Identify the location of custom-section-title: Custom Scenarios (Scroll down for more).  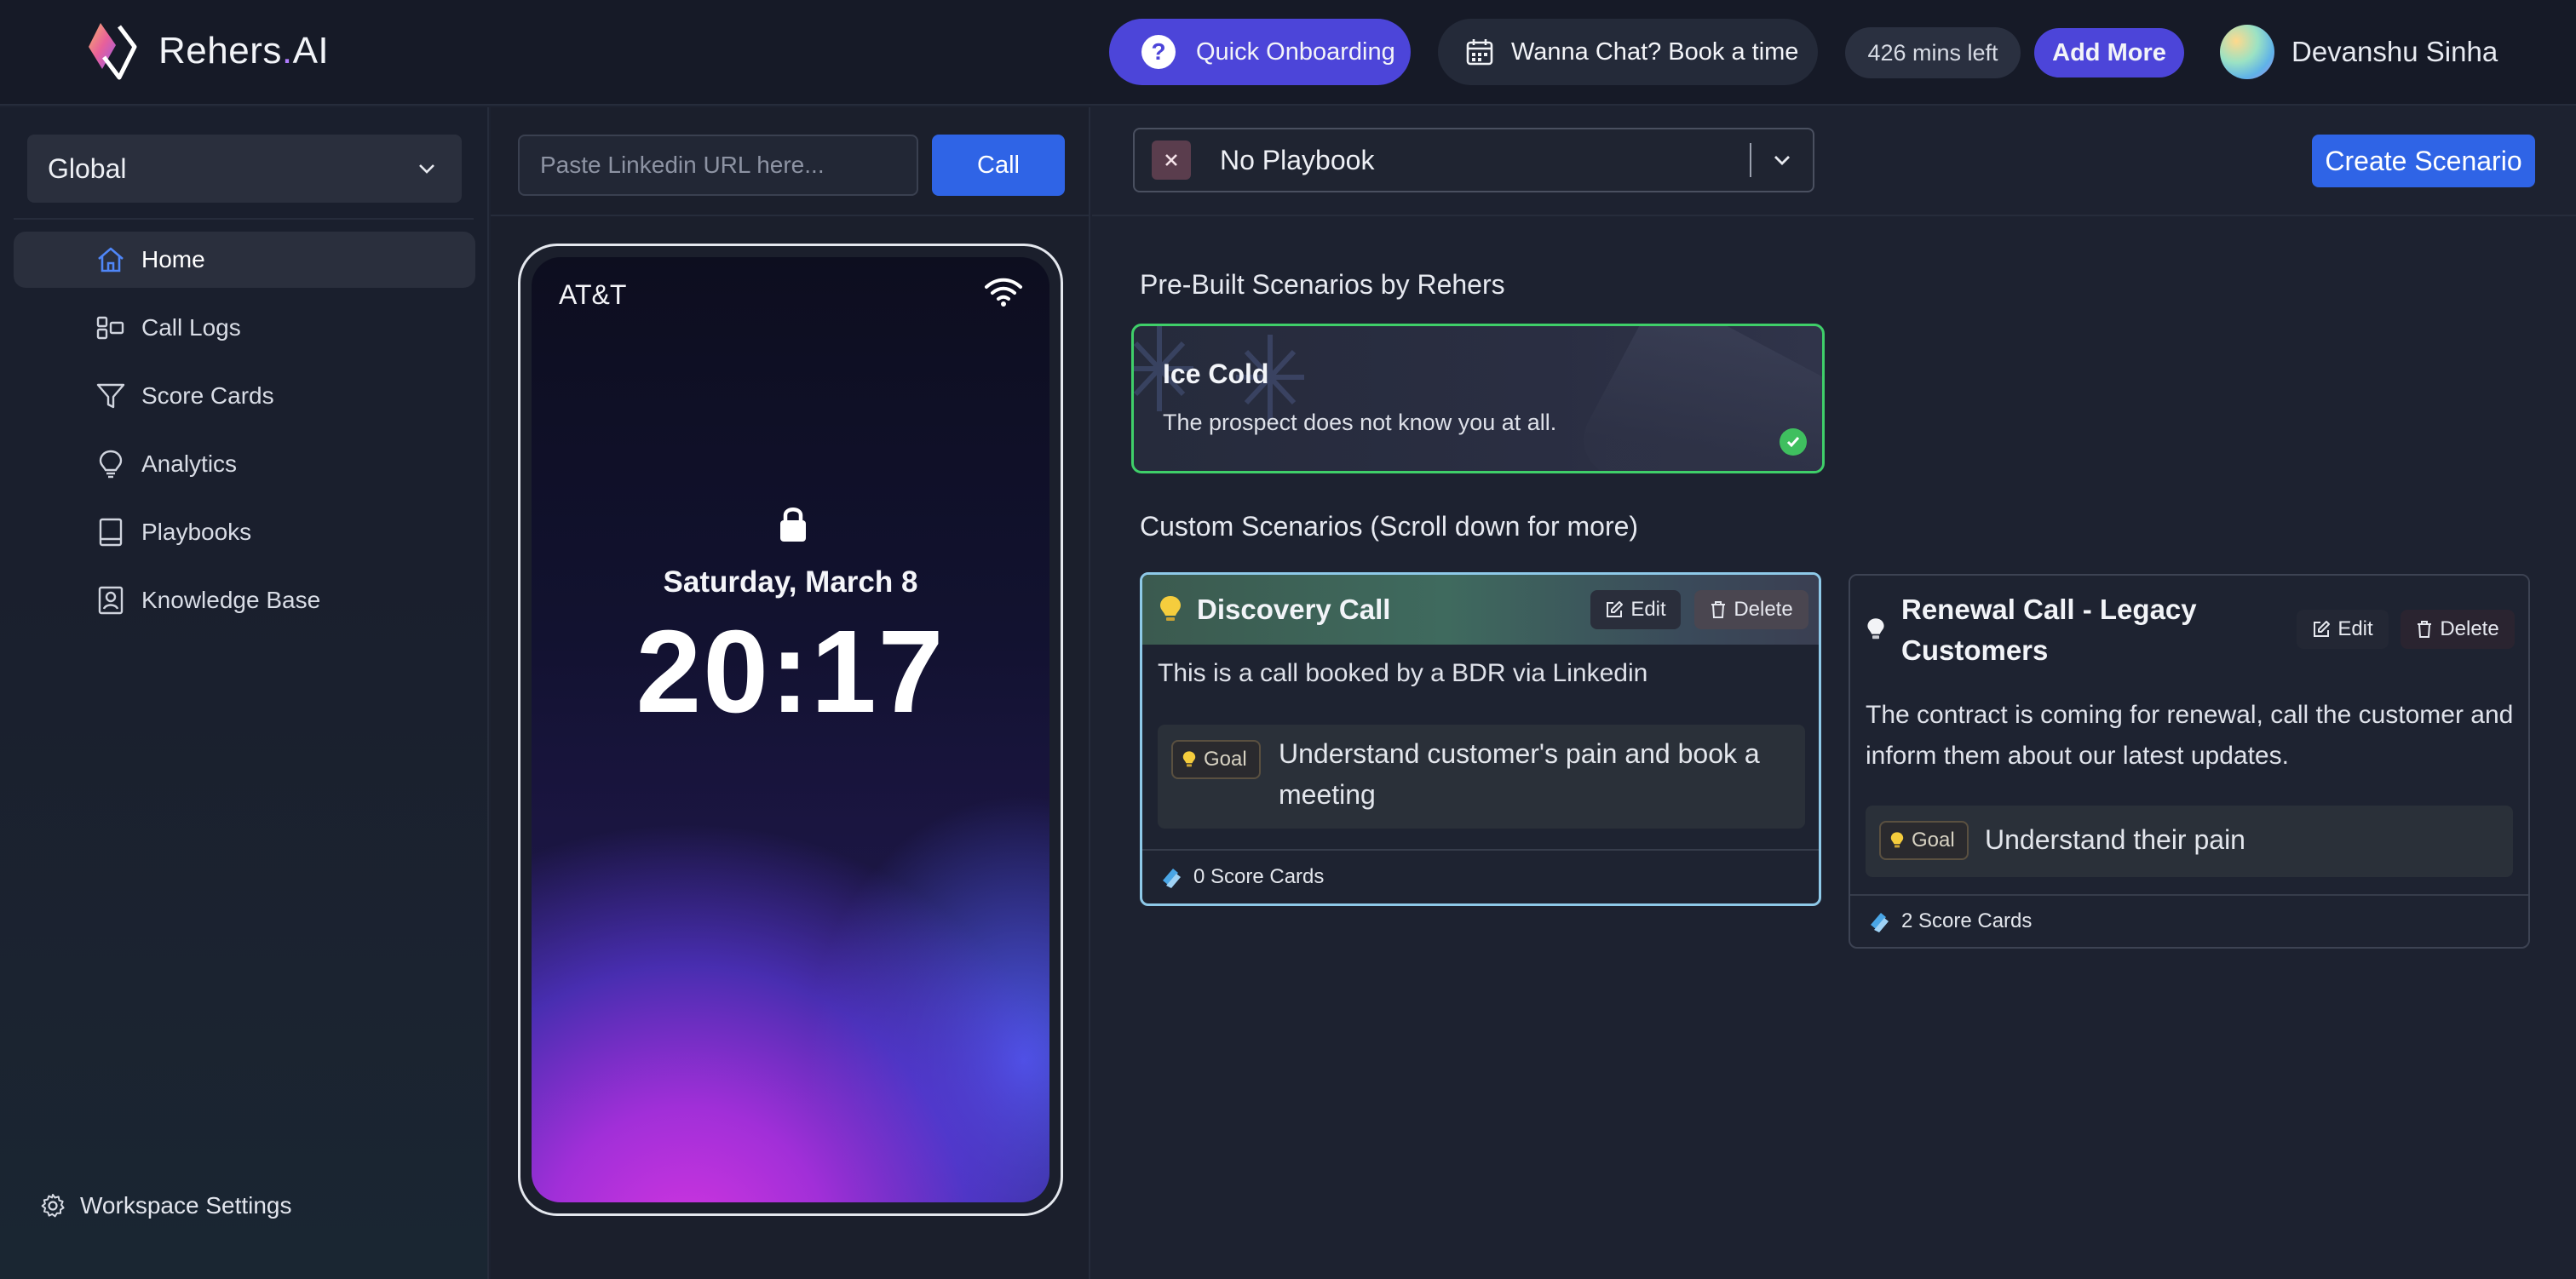
(1390, 527).